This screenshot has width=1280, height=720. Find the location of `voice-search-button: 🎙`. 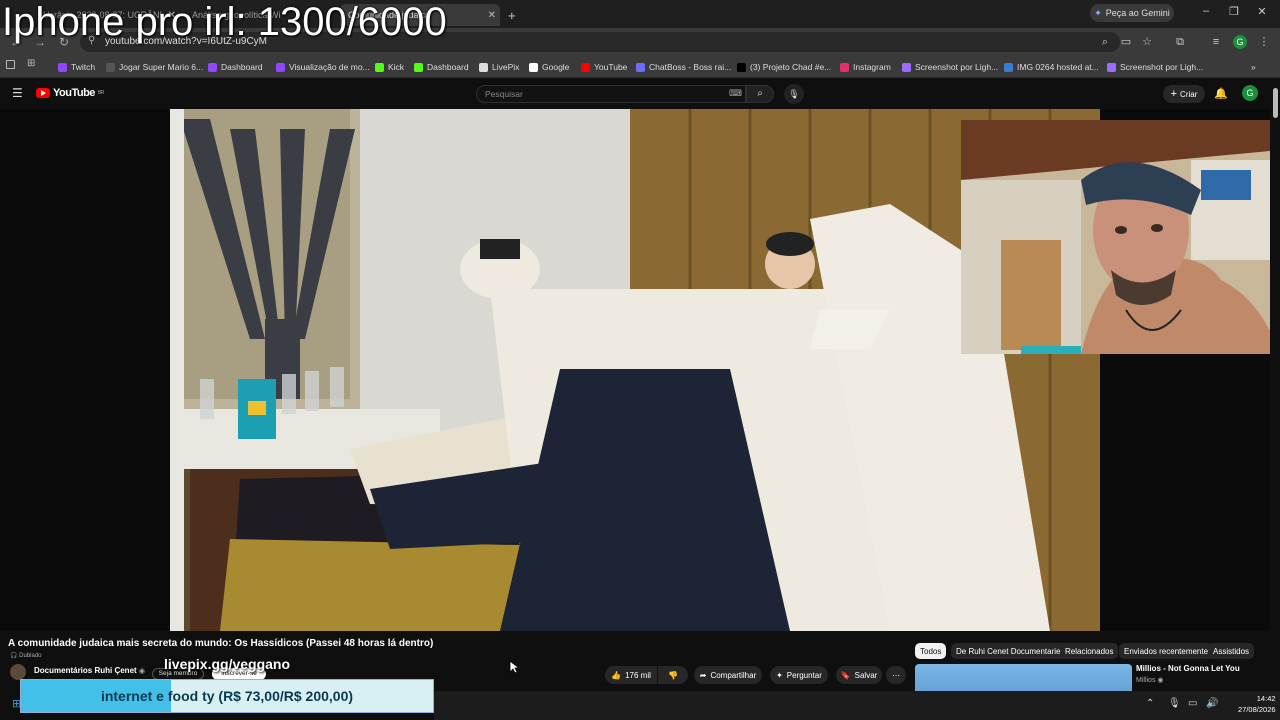

voice-search-button: 🎙 is located at coordinates (794, 94).